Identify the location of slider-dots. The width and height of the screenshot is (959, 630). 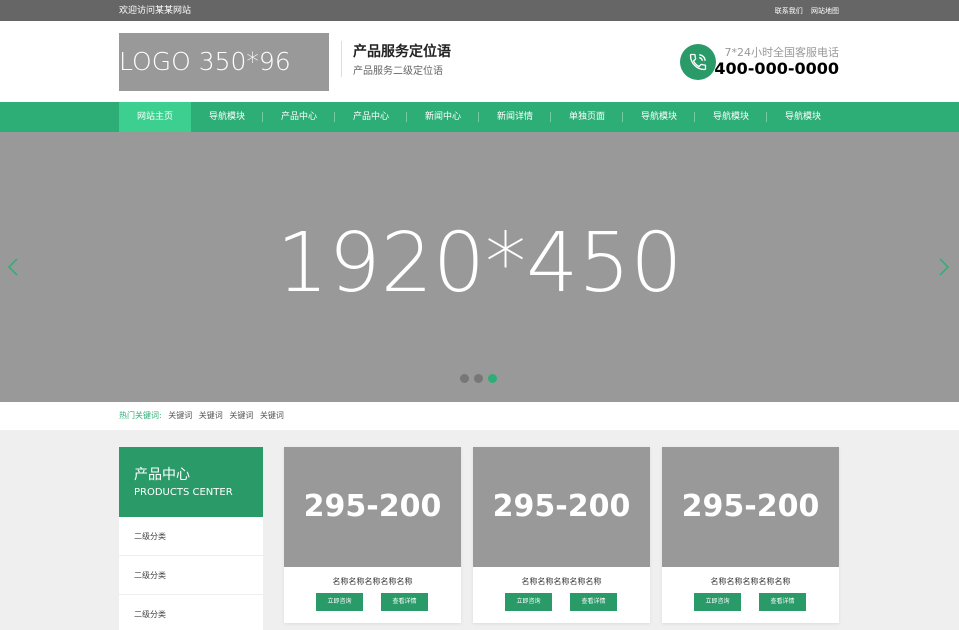
(481, 378).